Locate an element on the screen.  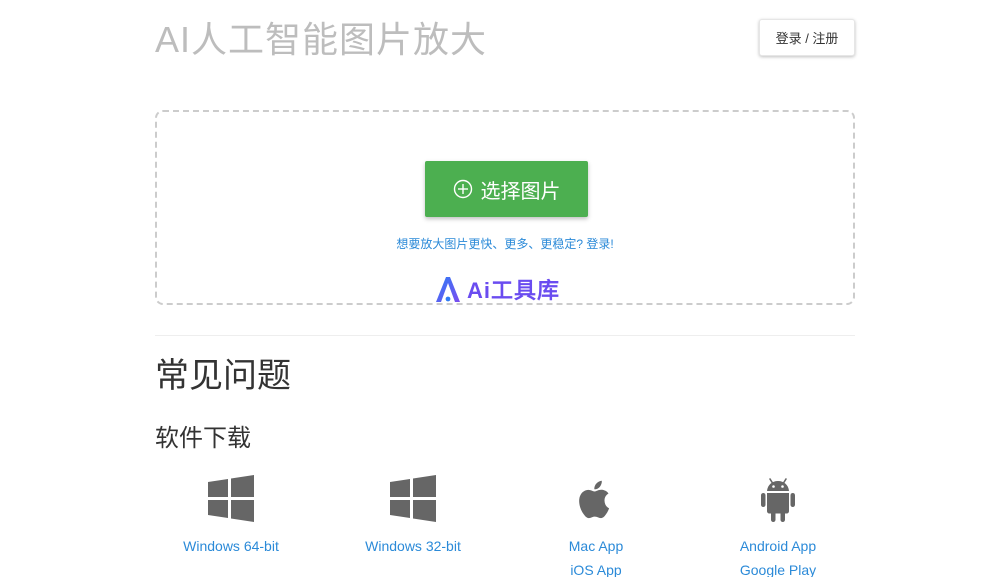
watermark-text: Ai工具库 is located at coordinates (514, 290).